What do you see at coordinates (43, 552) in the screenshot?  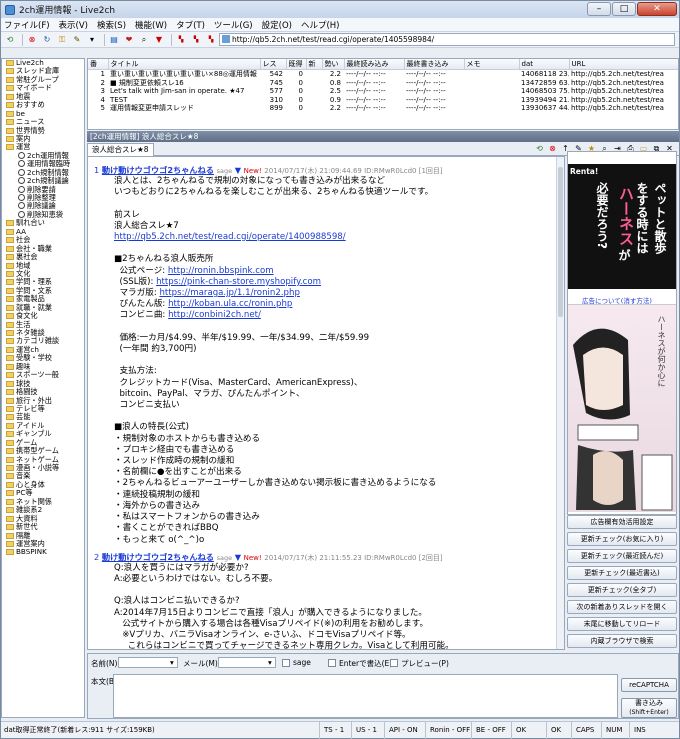 I see `tree-item: BBSPINK` at bounding box center [43, 552].